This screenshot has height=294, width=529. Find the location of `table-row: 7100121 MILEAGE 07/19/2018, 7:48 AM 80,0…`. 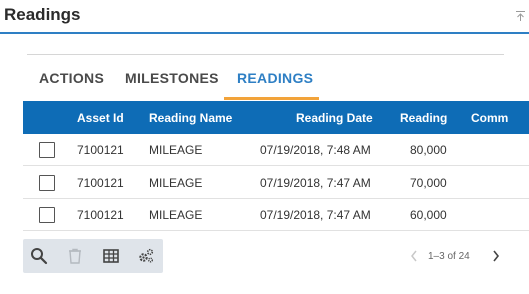

table-row: 7100121 MILEAGE 07/19/2018, 7:48 AM 80,0… is located at coordinates (276, 150).